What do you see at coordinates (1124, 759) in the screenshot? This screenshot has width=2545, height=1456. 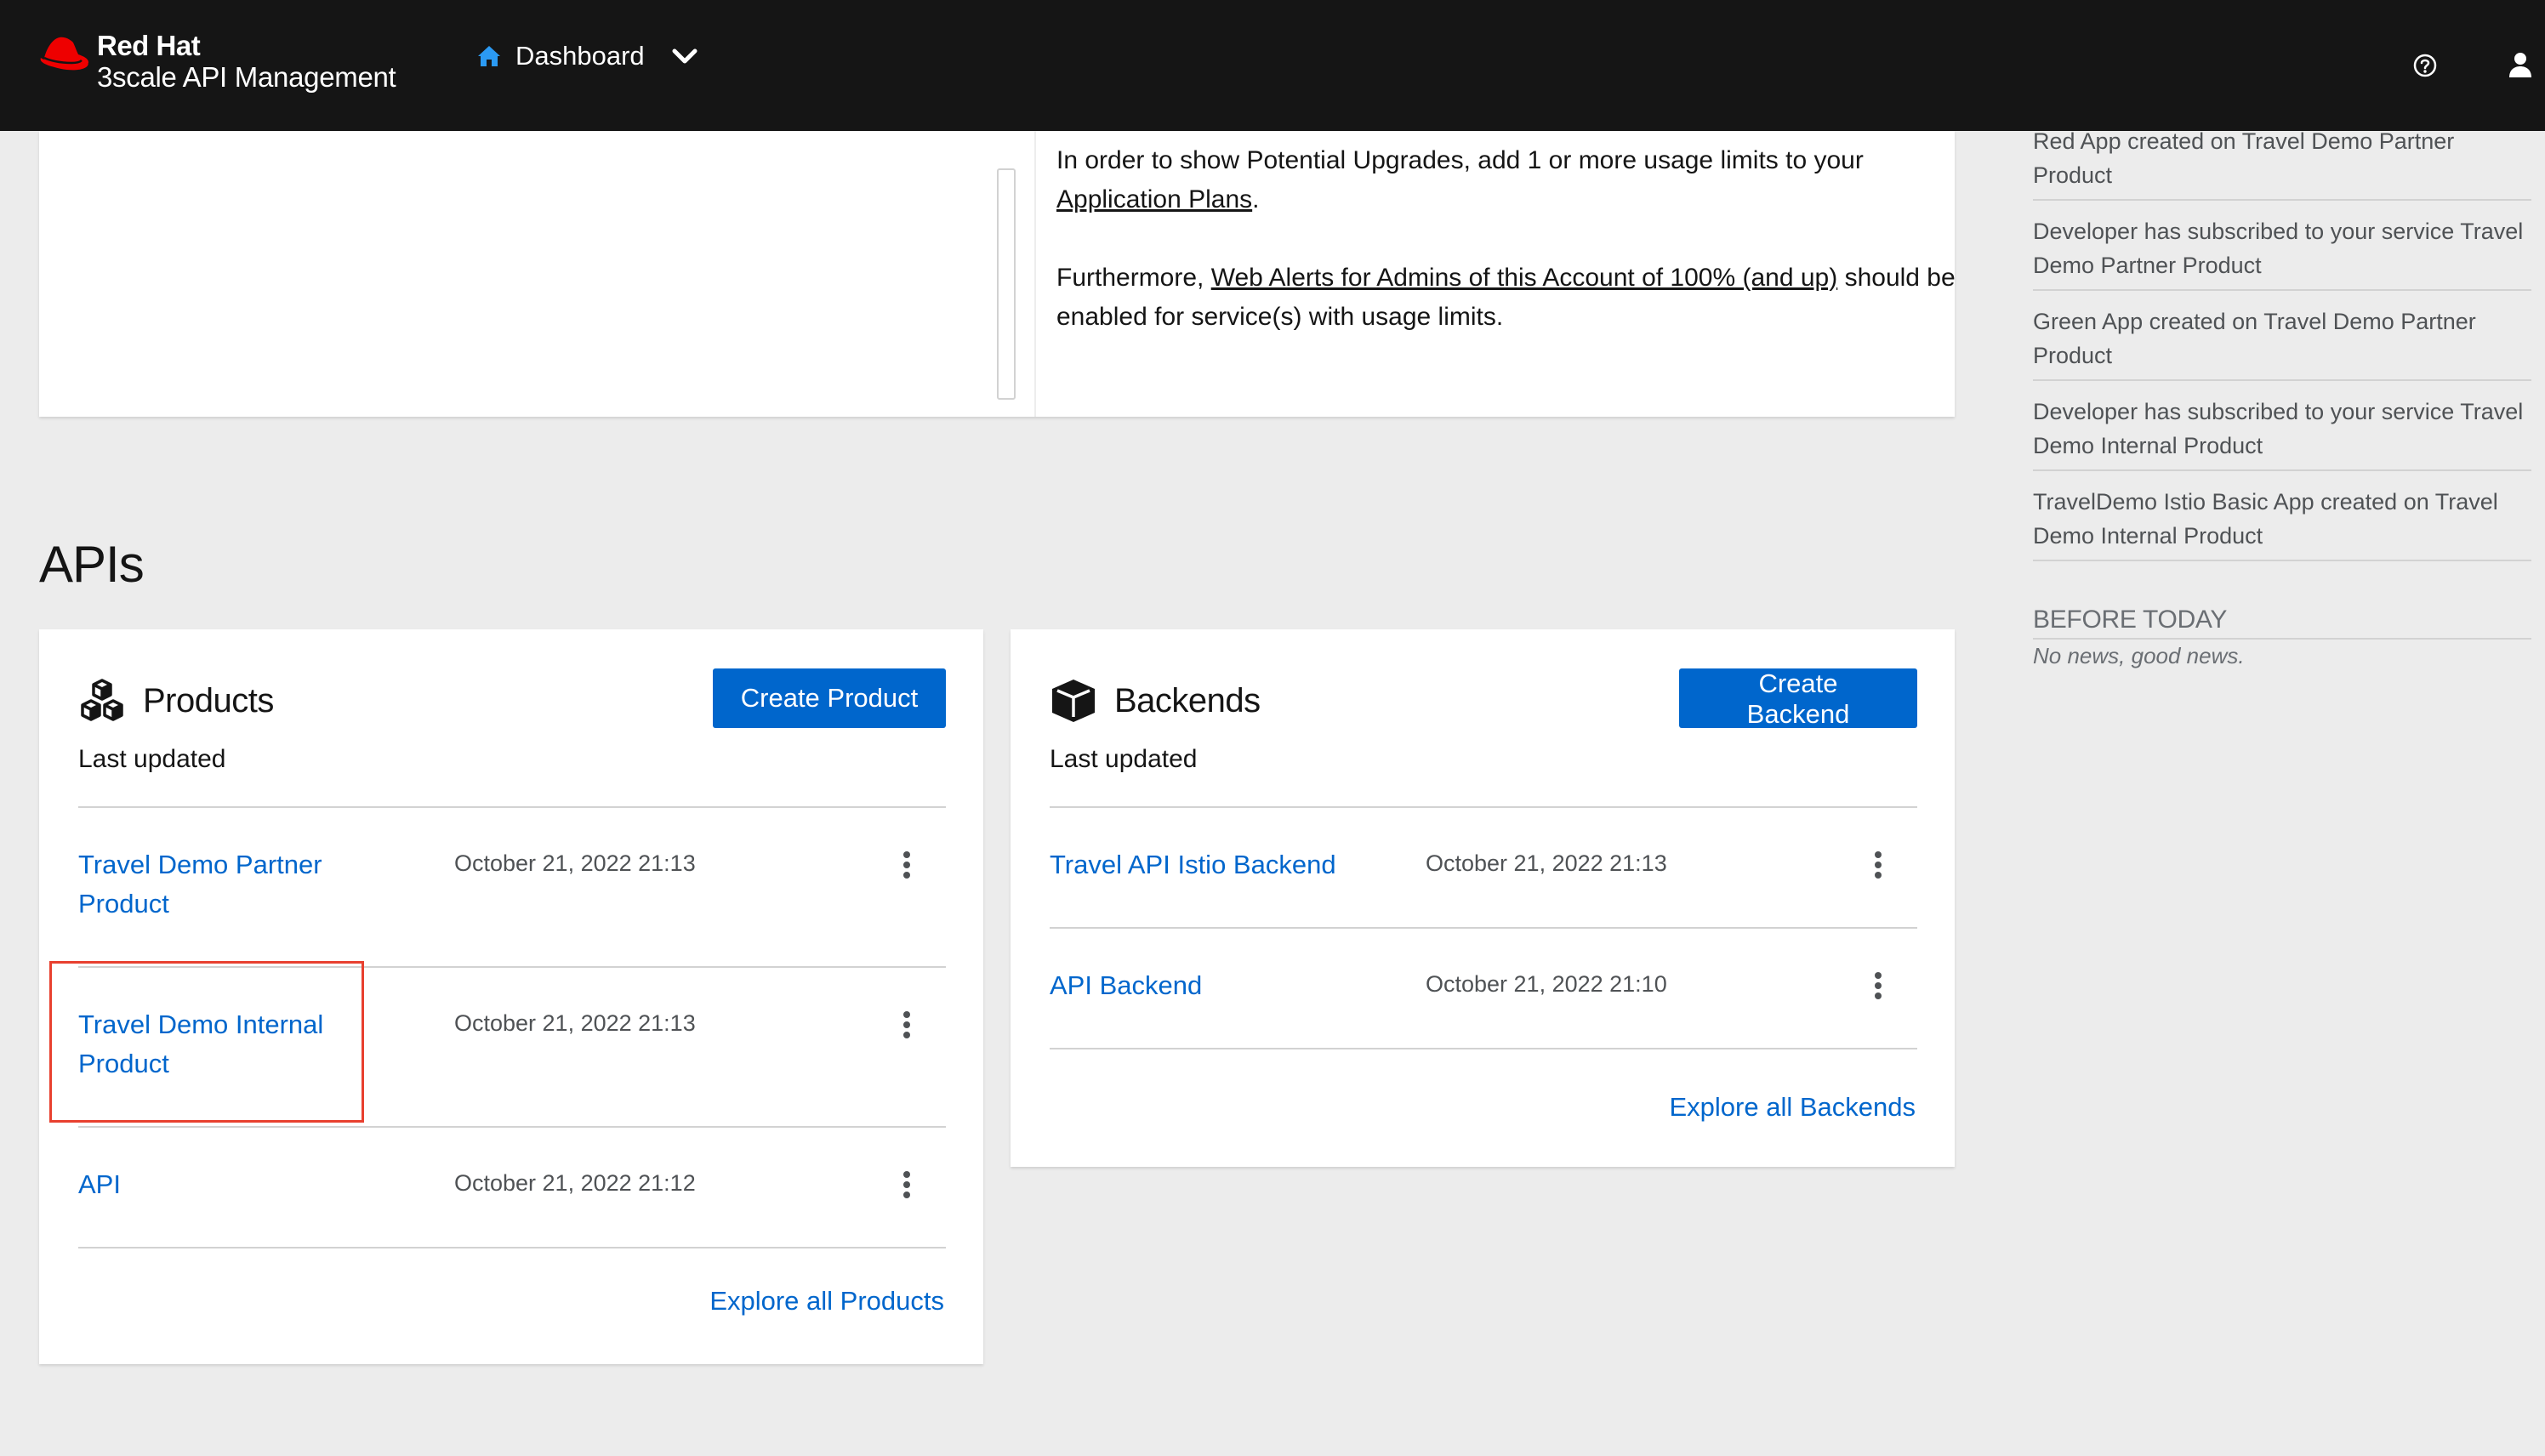 I see `backends-subtitle: Last updated` at bounding box center [1124, 759].